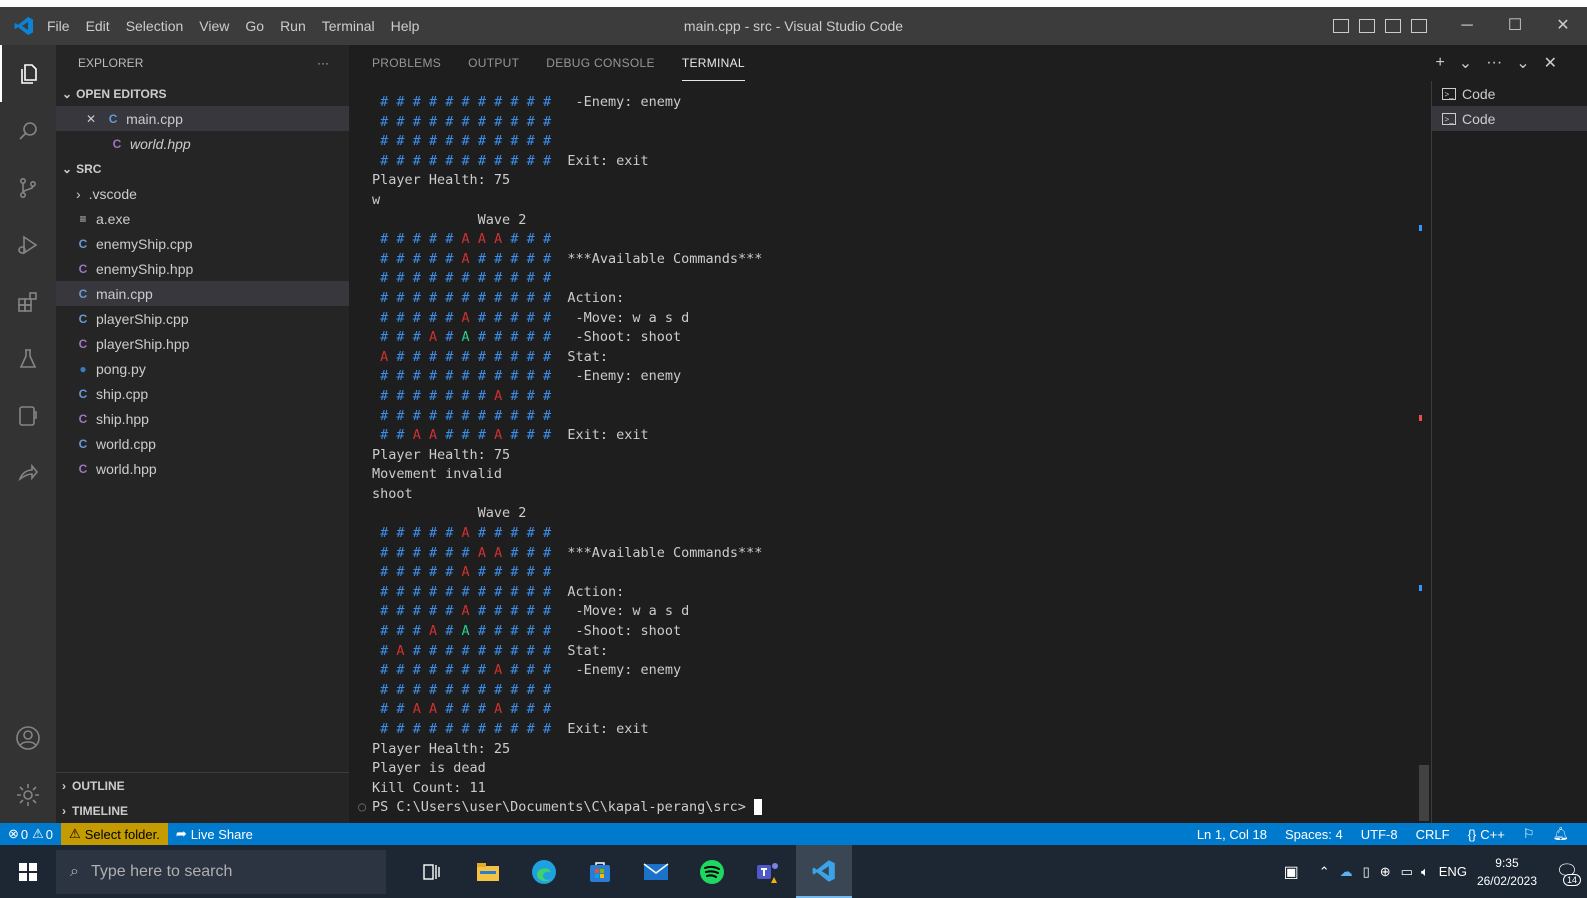 Image resolution: width=1587 pixels, height=898 pixels. I want to click on folder-vscode: › .vscode, so click(202, 193).